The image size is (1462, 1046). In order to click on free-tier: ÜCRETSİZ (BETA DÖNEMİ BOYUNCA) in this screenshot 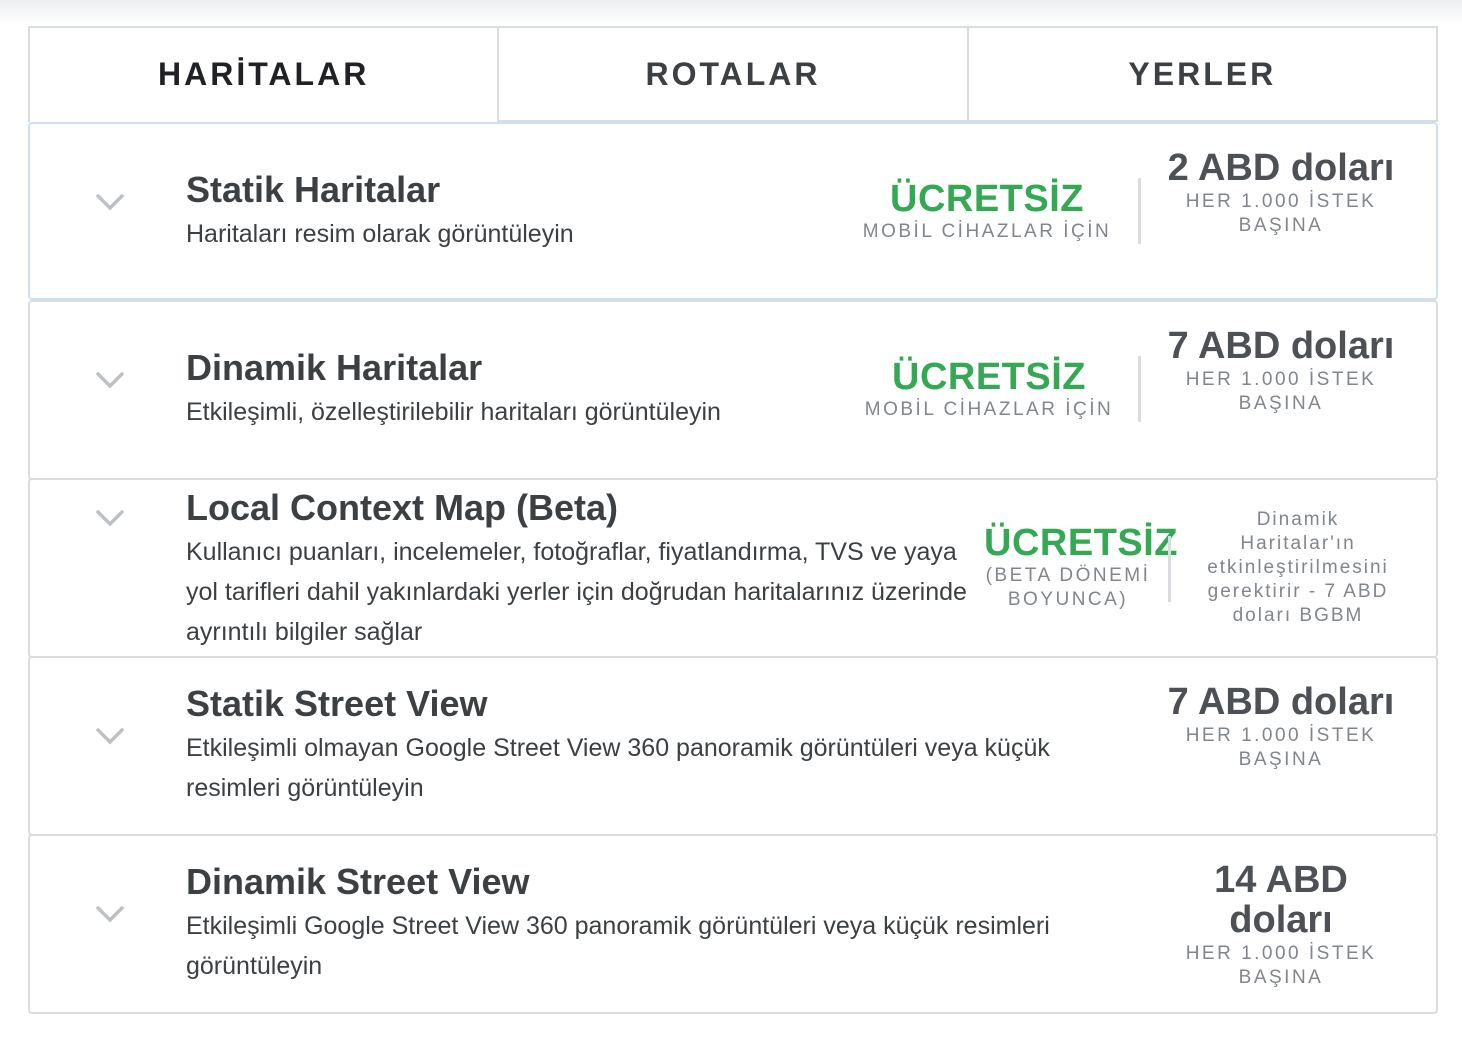, I will do `click(1081, 567)`.